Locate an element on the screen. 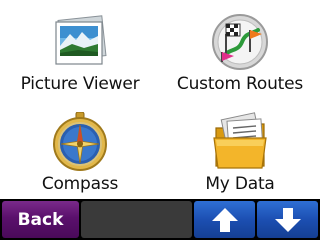 The width and height of the screenshot is (320, 240). compass-icon is located at coordinates (80, 141).